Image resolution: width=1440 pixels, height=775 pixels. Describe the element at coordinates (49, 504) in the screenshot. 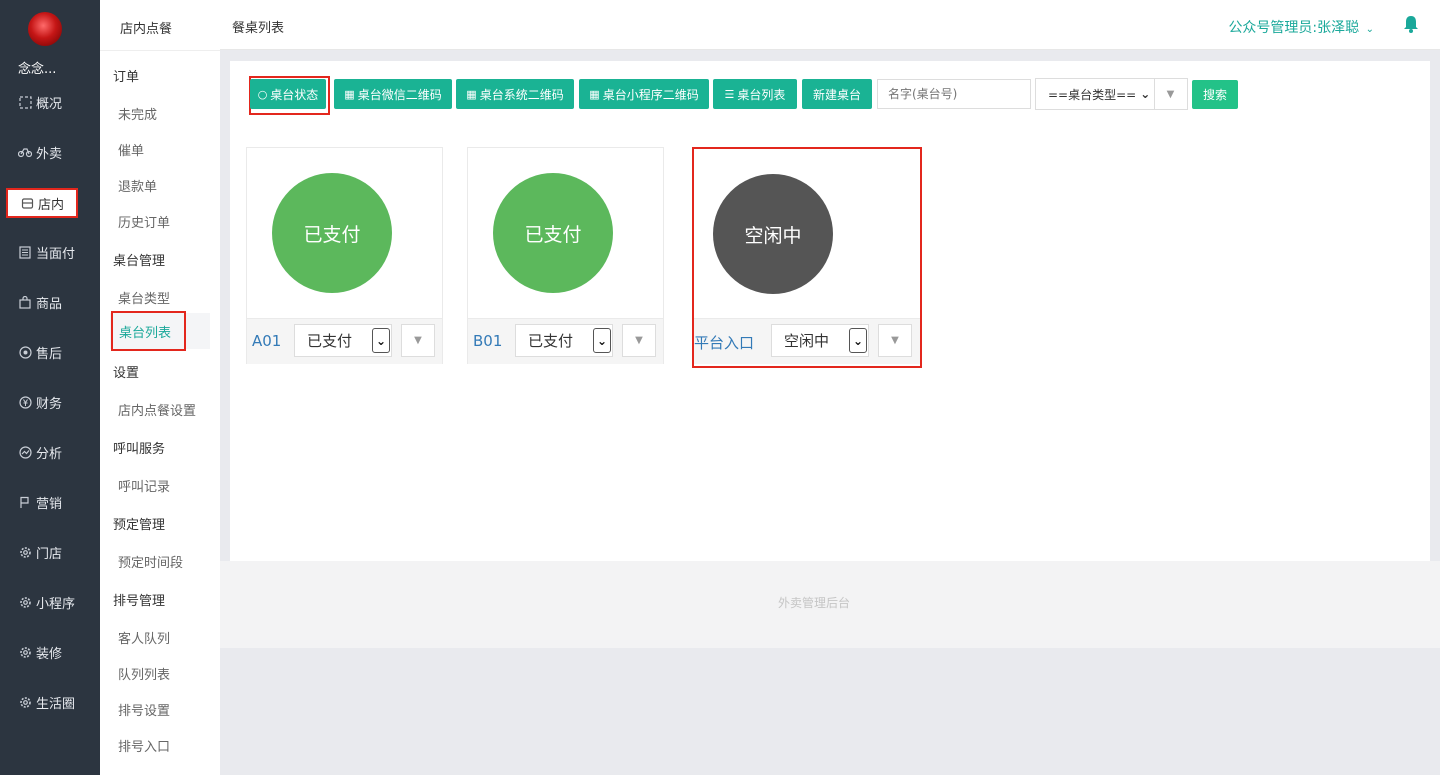

I see `nav-label: 营销` at that location.